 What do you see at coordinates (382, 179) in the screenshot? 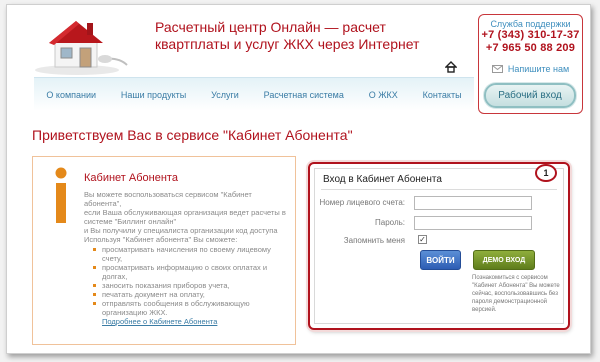
I see `login-title: Вход в Кабинет Абонента` at bounding box center [382, 179].